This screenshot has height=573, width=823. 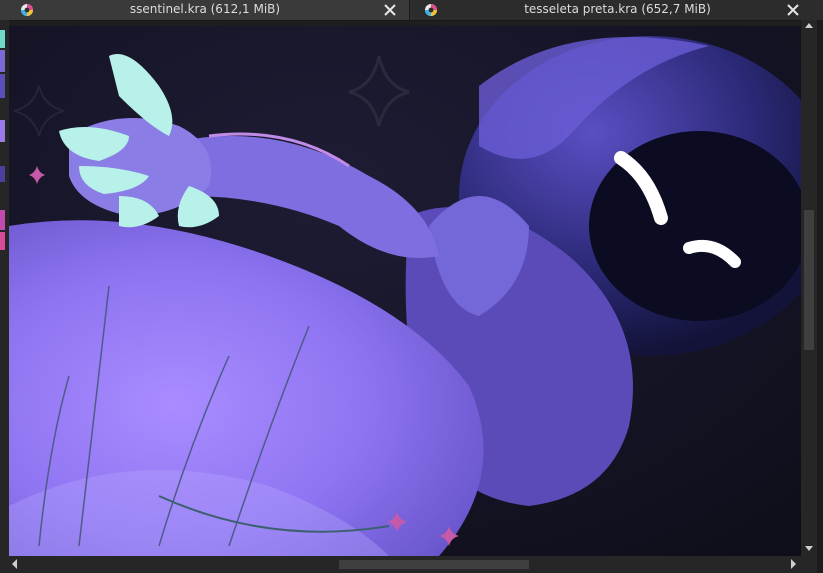 I want to click on tab-tesseleta-preta: tesseleta preta.kra (652,7 MiB), so click(x=617, y=10).